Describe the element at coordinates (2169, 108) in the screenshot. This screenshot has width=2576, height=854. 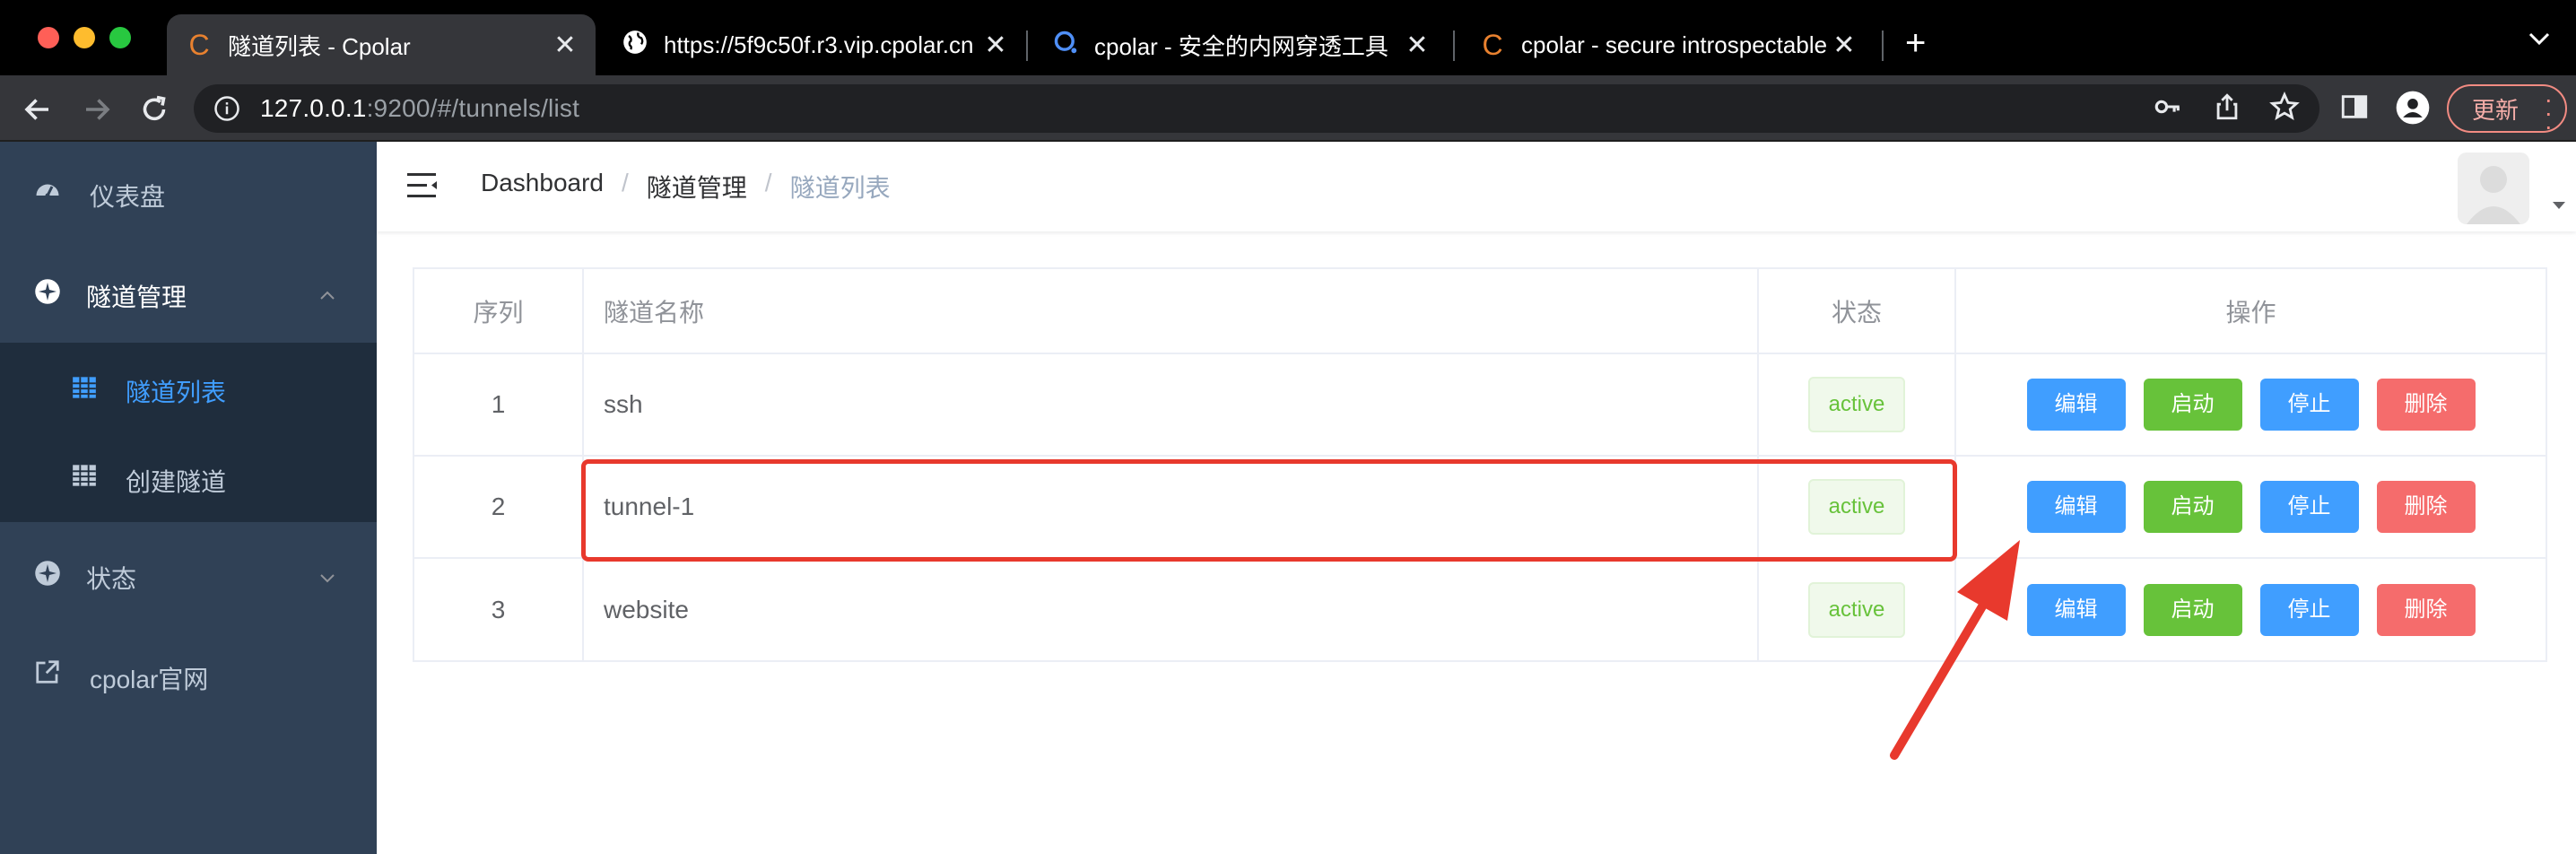
I see `key-icon` at that location.